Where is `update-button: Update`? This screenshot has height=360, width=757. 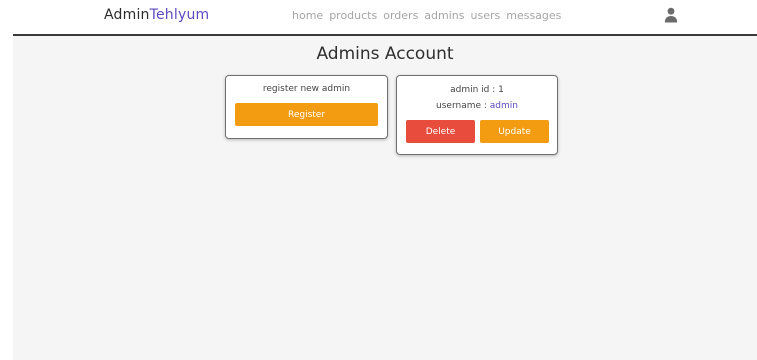 update-button: Update is located at coordinates (514, 131).